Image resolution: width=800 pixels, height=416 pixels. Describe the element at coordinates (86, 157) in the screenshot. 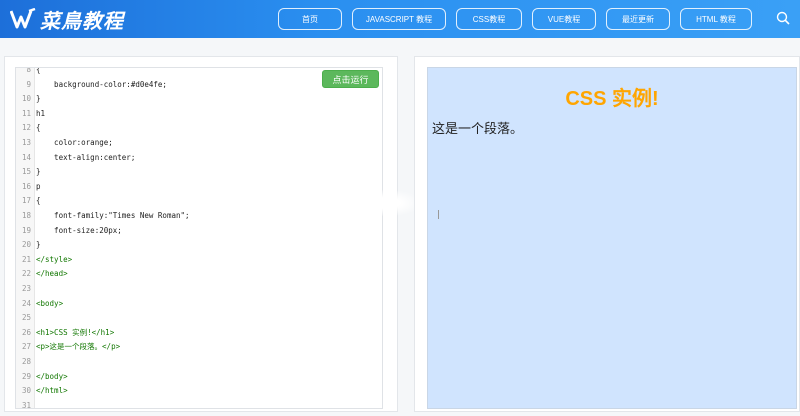

I see `code-text: text-align:center;` at that location.